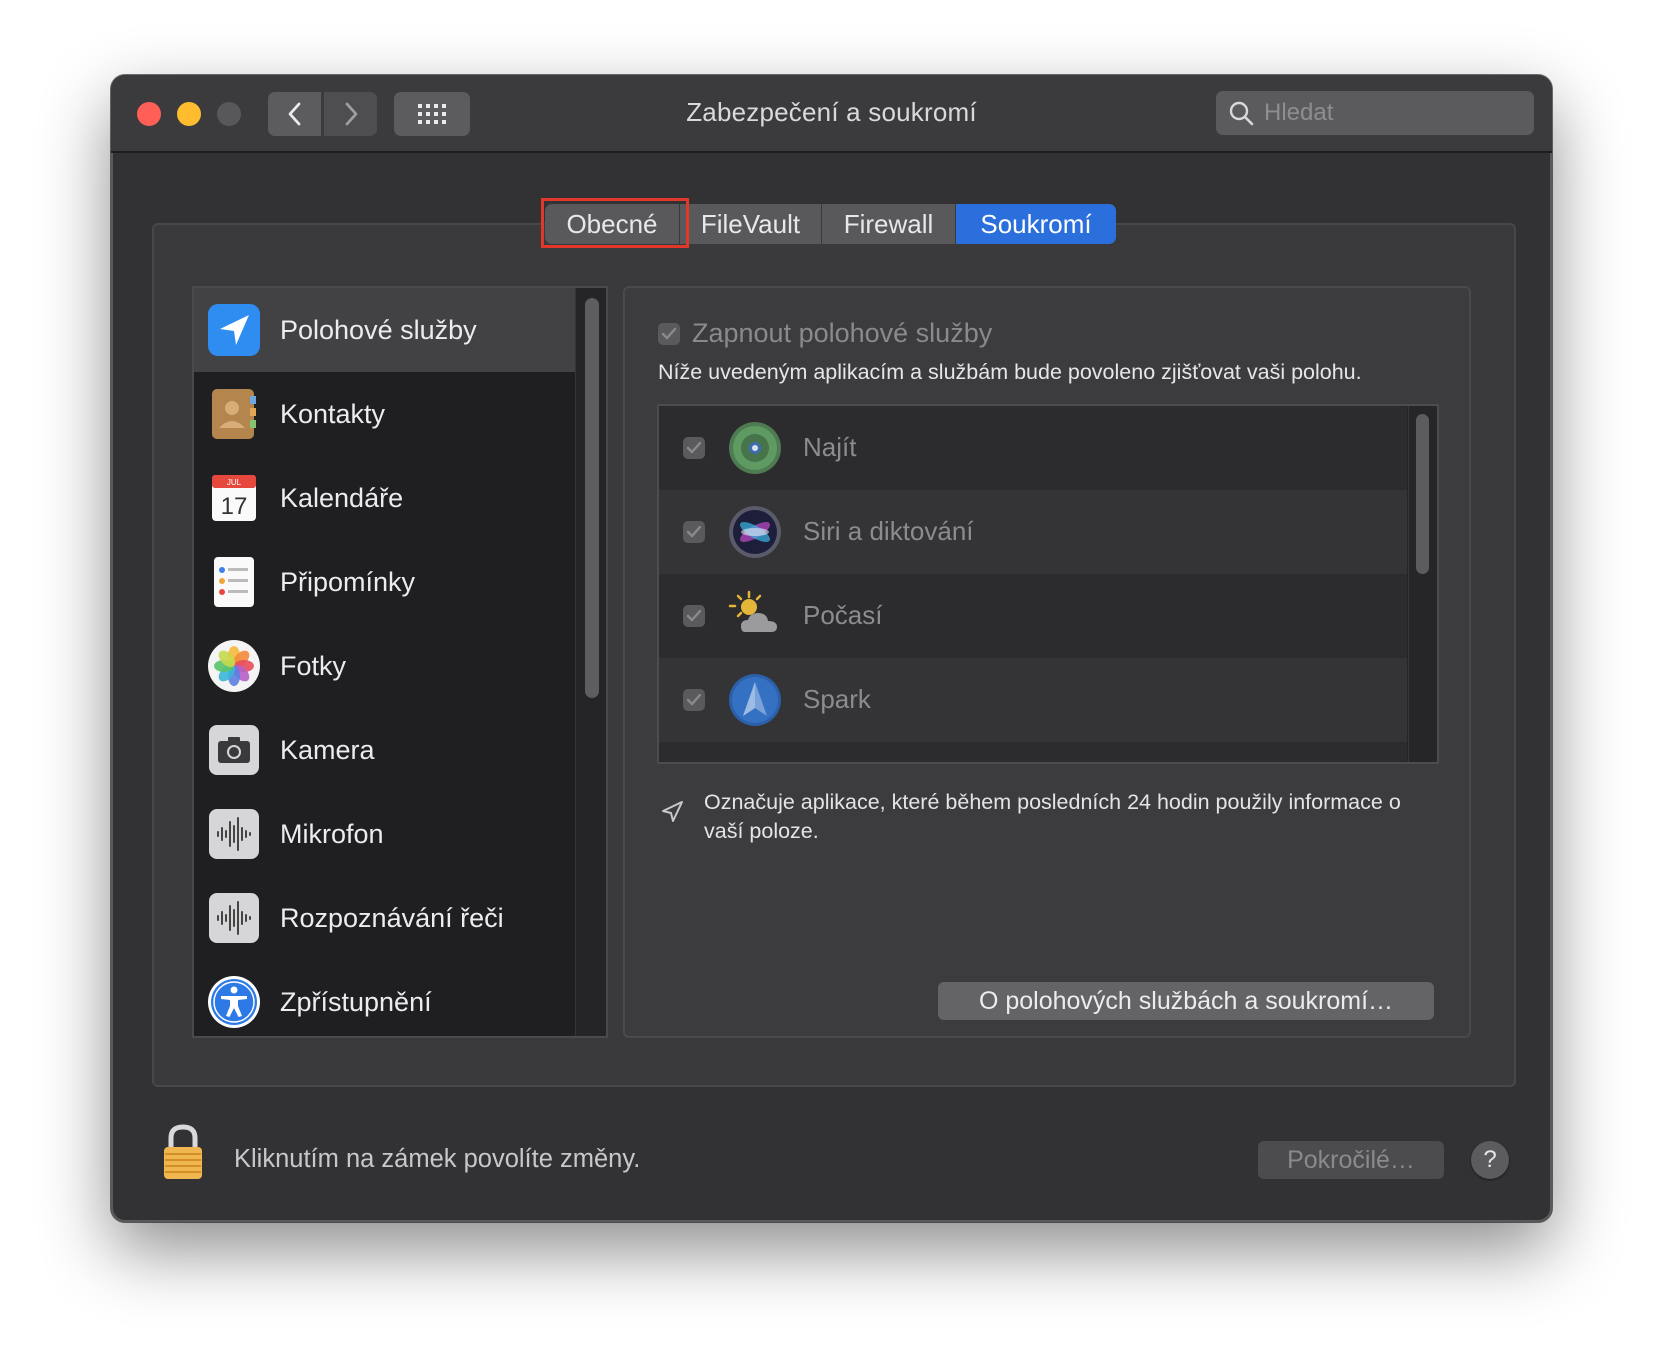 The image size is (1664, 1370). I want to click on spark-icon, so click(755, 700).